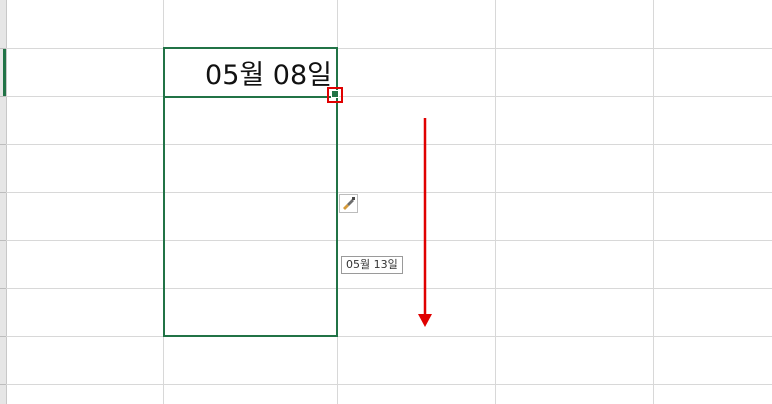 Image resolution: width=772 pixels, height=404 pixels. I want to click on paintbrush-icon, so click(348, 203).